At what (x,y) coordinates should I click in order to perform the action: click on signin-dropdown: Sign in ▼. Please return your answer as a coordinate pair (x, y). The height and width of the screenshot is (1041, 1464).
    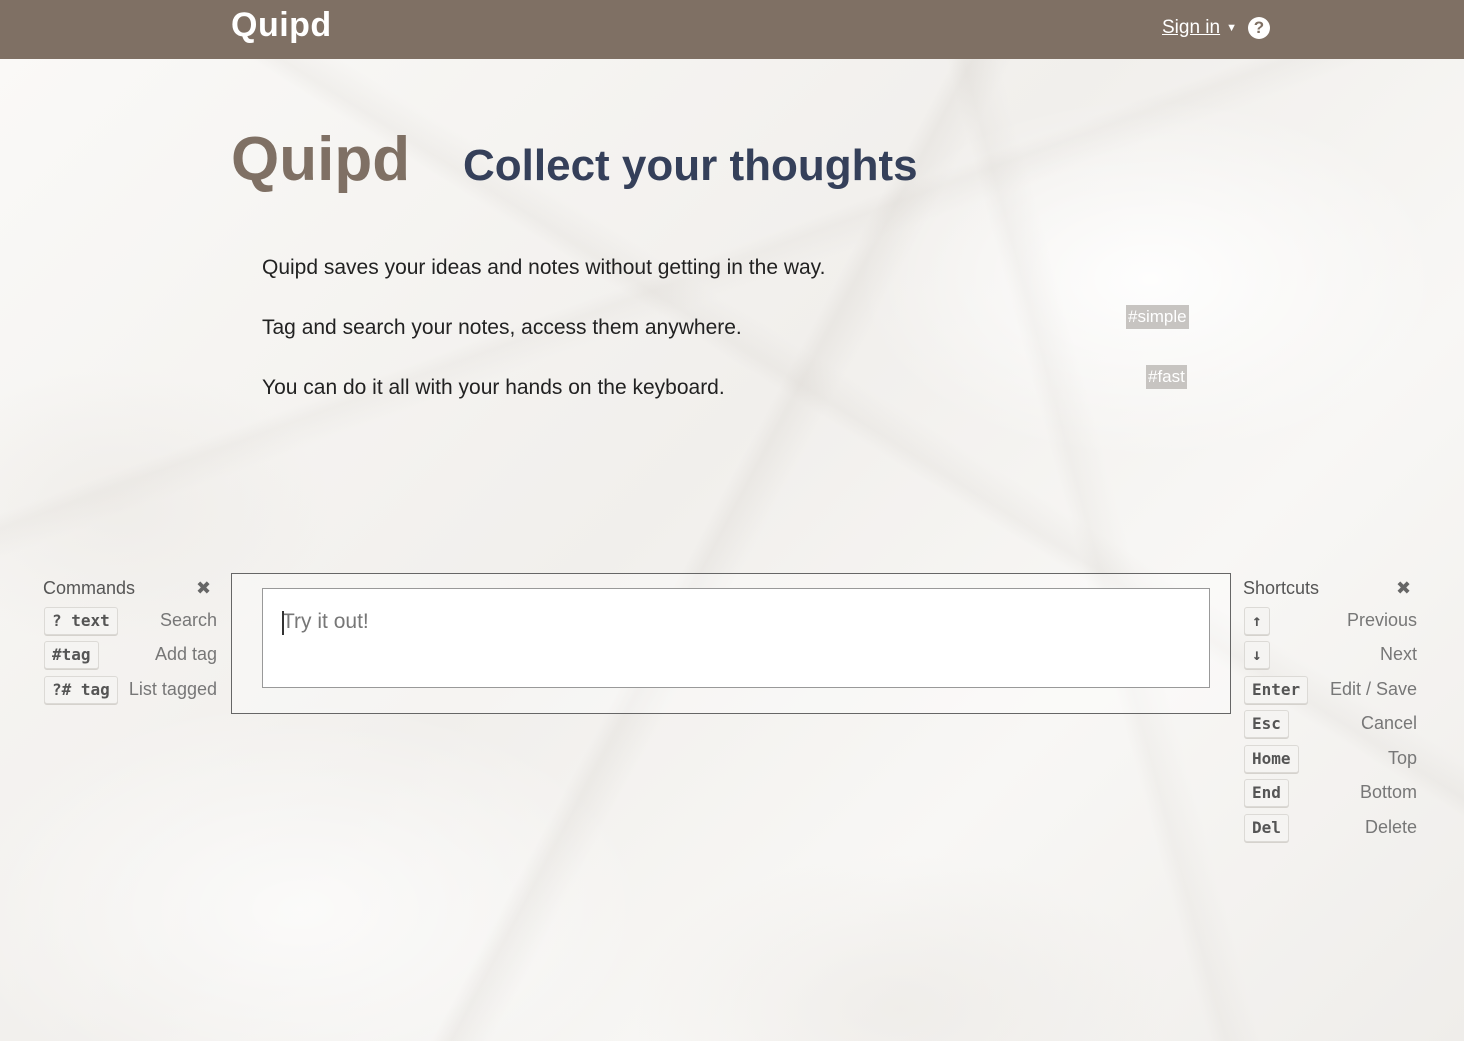
    Looking at the image, I should click on (1199, 28).